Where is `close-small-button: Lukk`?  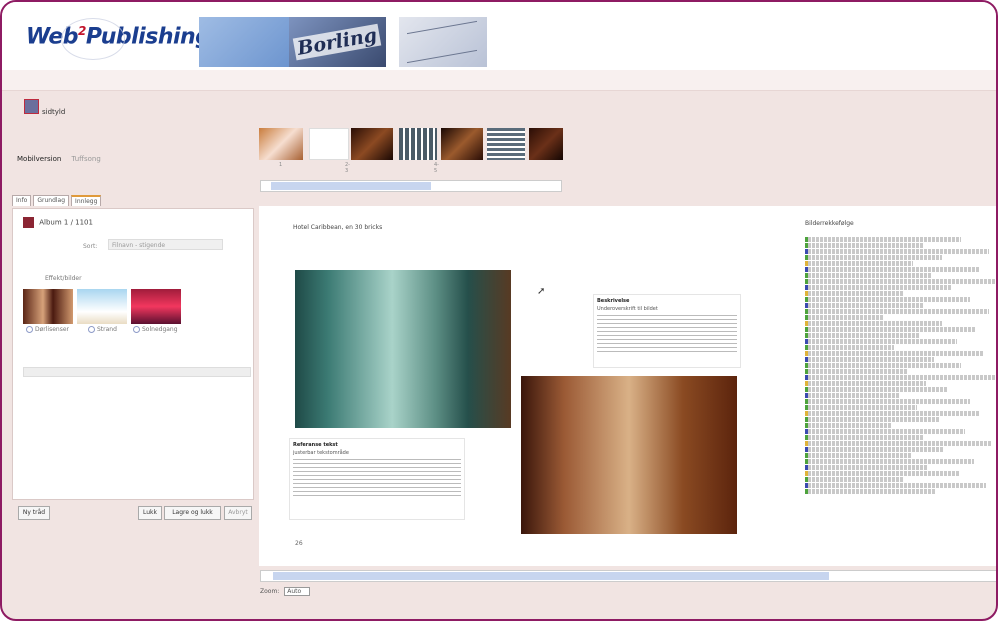
close-small-button: Lukk is located at coordinates (150, 513).